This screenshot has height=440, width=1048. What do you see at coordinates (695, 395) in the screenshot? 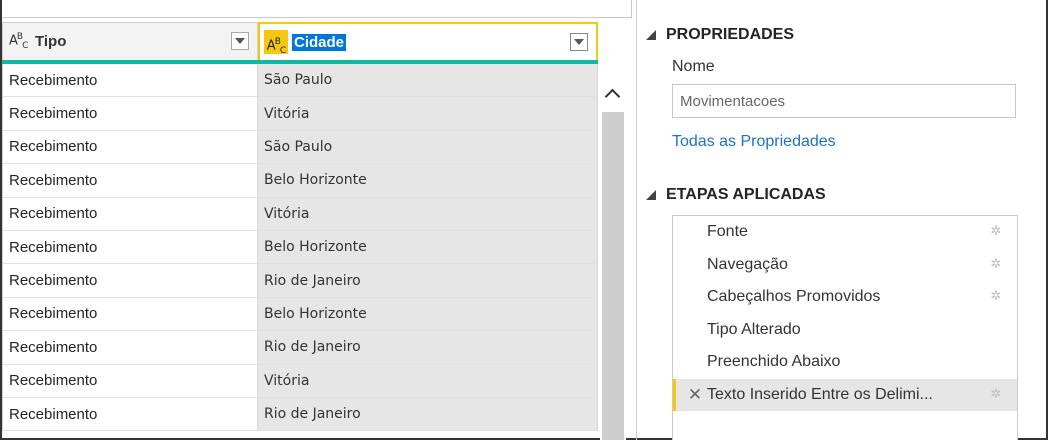
I see `delete-step-icon: ✕` at bounding box center [695, 395].